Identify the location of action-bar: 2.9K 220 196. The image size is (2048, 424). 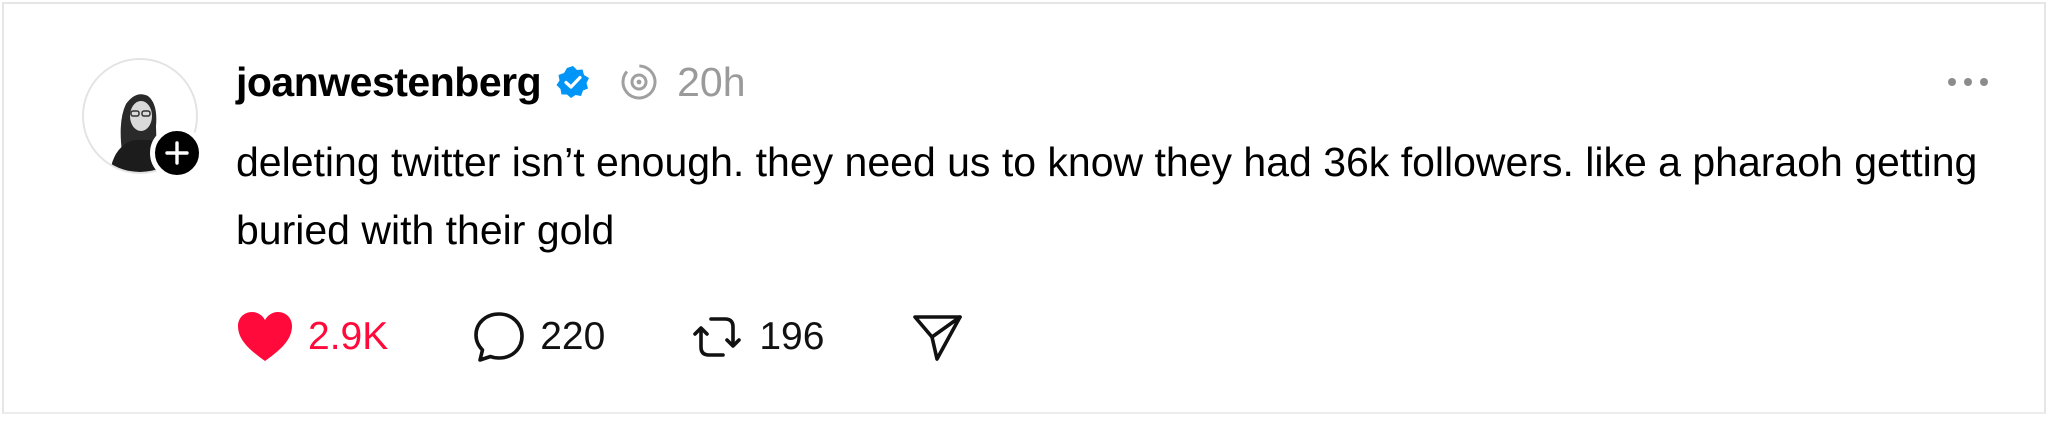
(600, 337).